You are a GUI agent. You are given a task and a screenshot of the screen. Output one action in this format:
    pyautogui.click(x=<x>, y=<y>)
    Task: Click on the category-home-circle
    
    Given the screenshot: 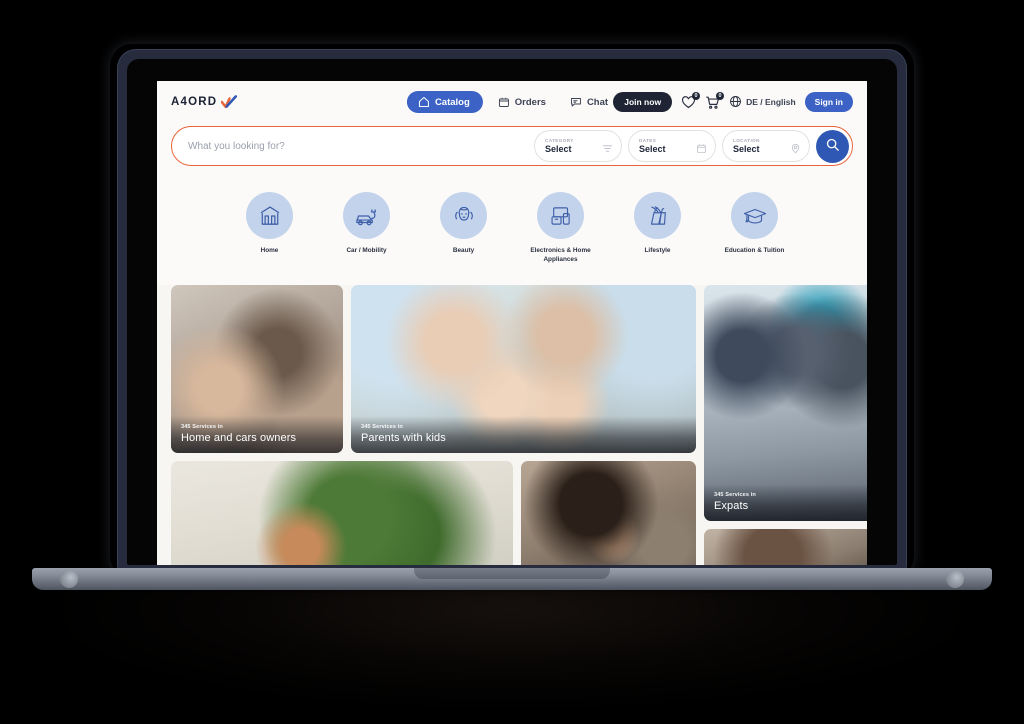 What is the action you would take?
    pyautogui.click(x=269, y=215)
    